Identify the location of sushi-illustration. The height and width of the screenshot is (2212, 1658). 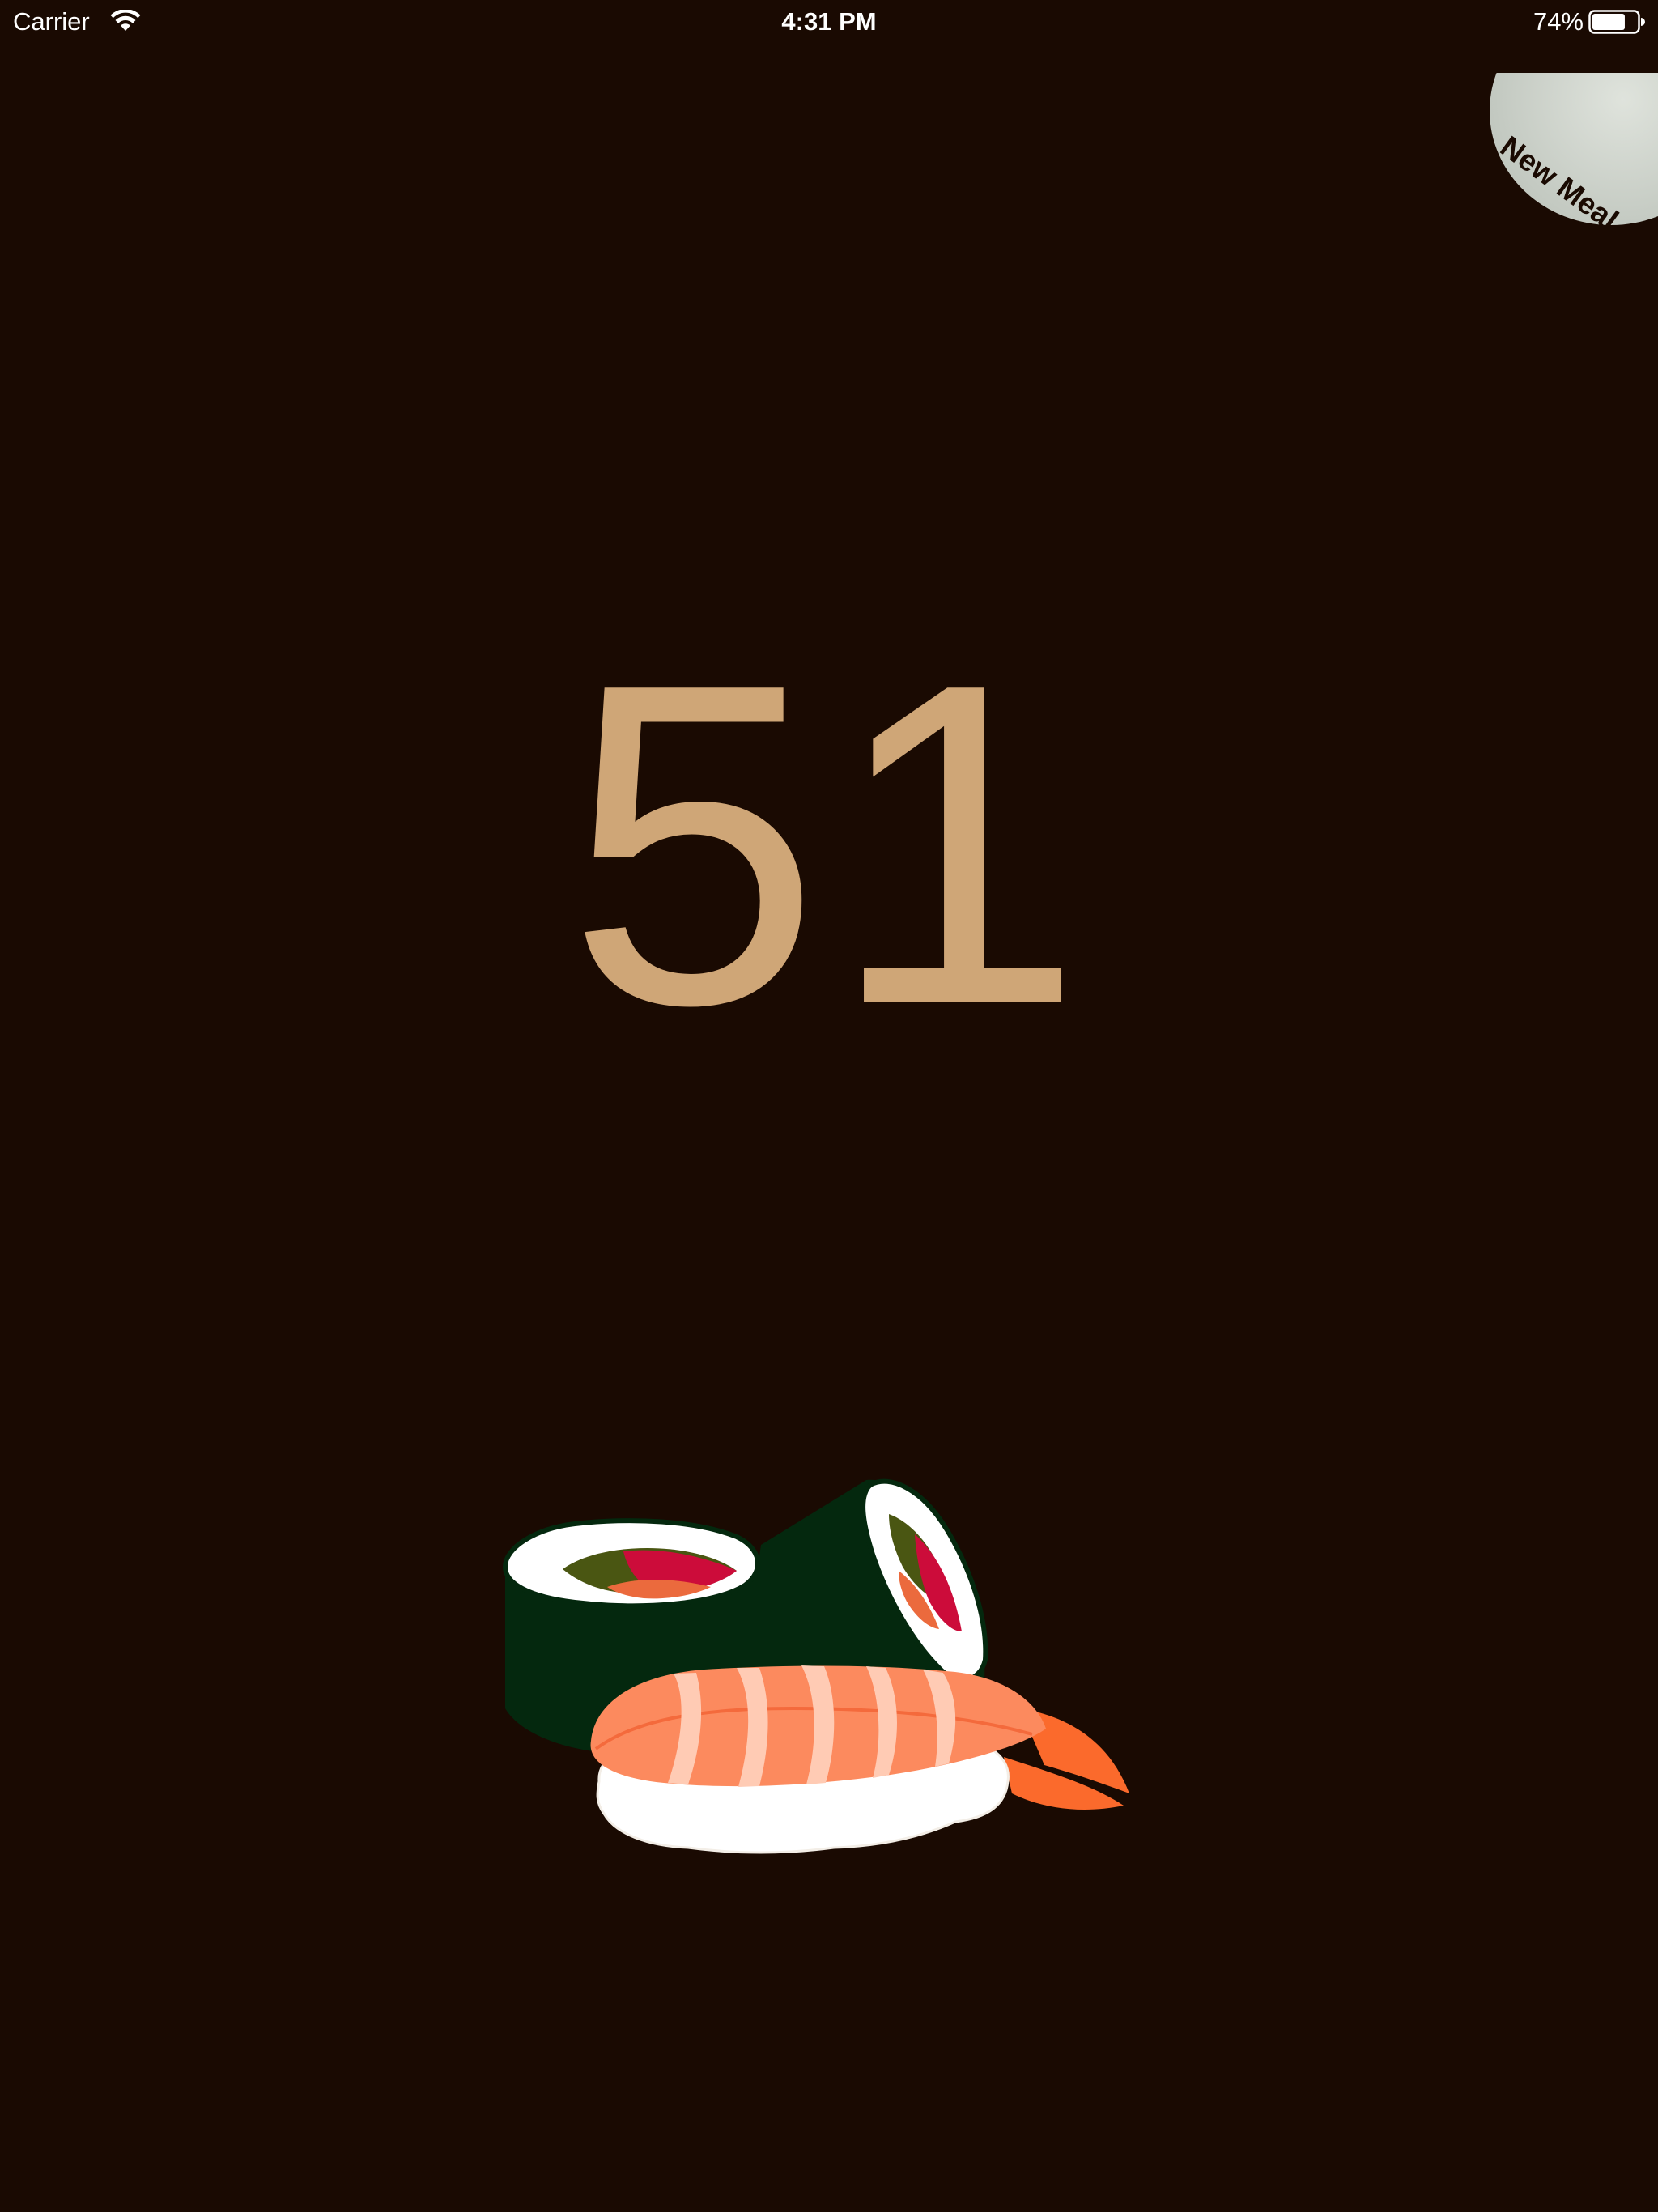
(815, 1666).